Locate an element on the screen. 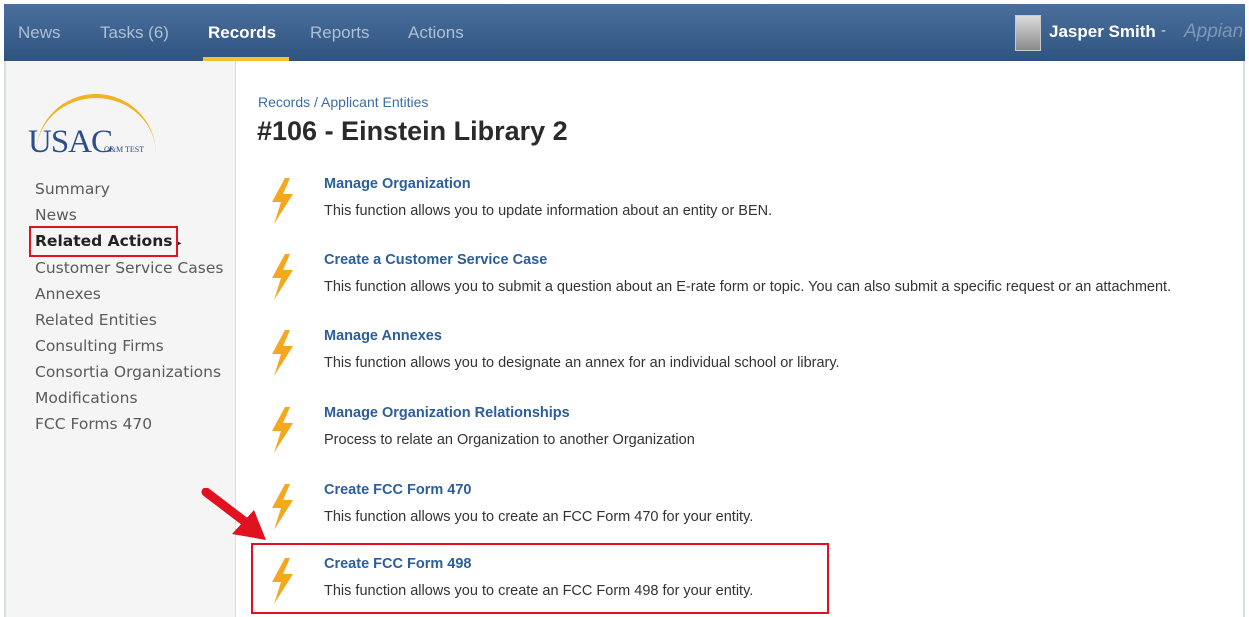  action-title: Manage Organization Relationships is located at coordinates (447, 413).